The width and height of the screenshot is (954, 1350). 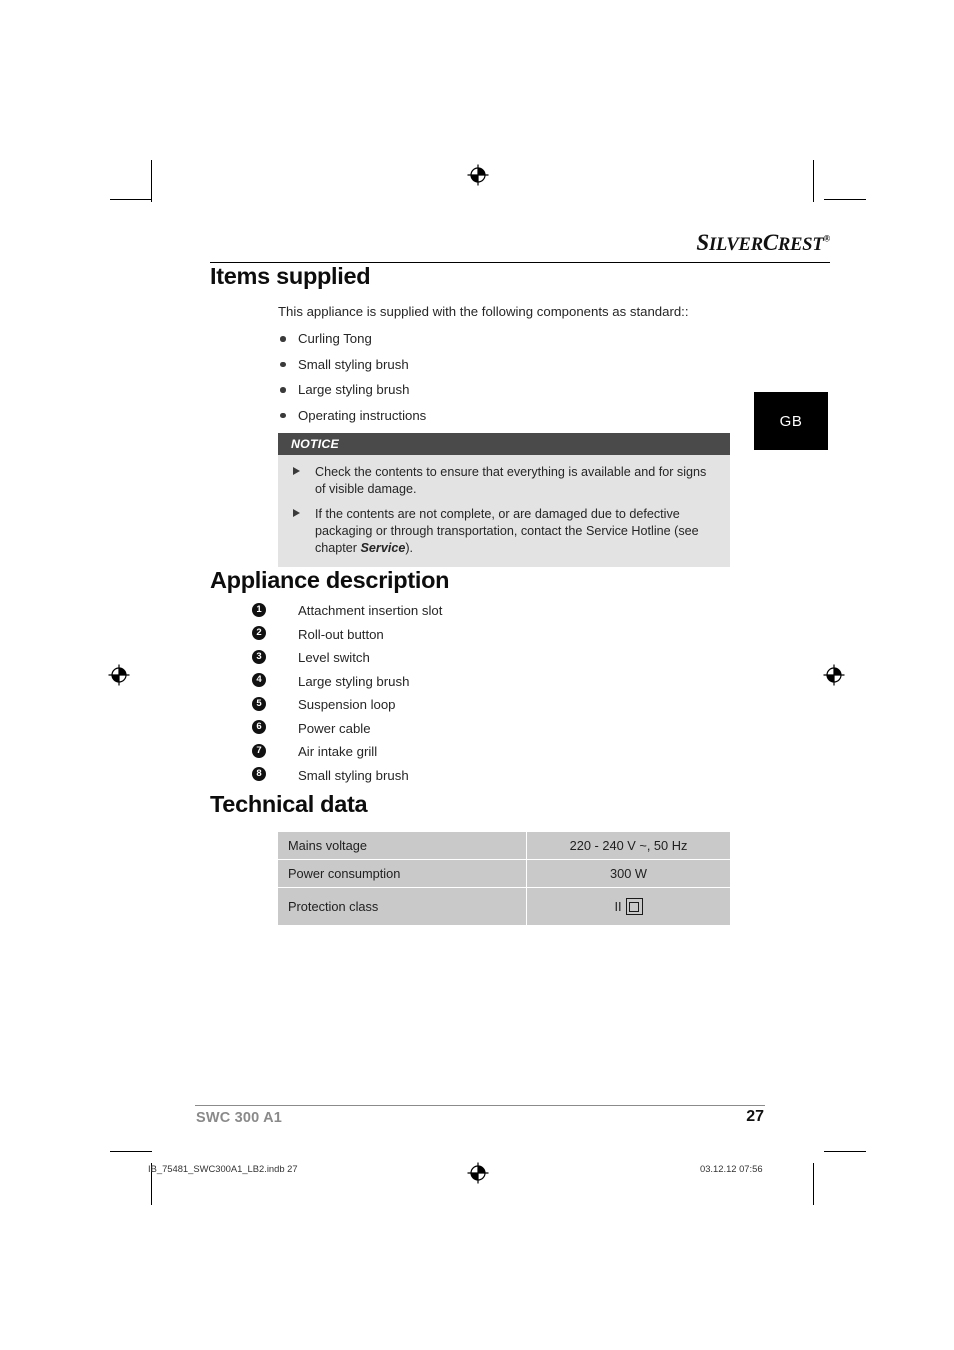 I want to click on double-insulation-class-ii-icon, so click(x=634, y=907).